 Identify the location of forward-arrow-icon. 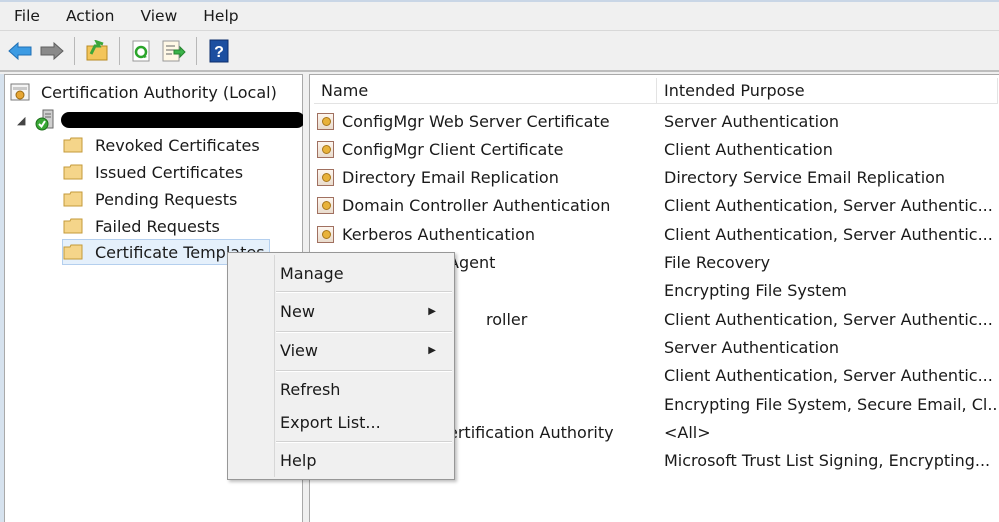
(52, 50).